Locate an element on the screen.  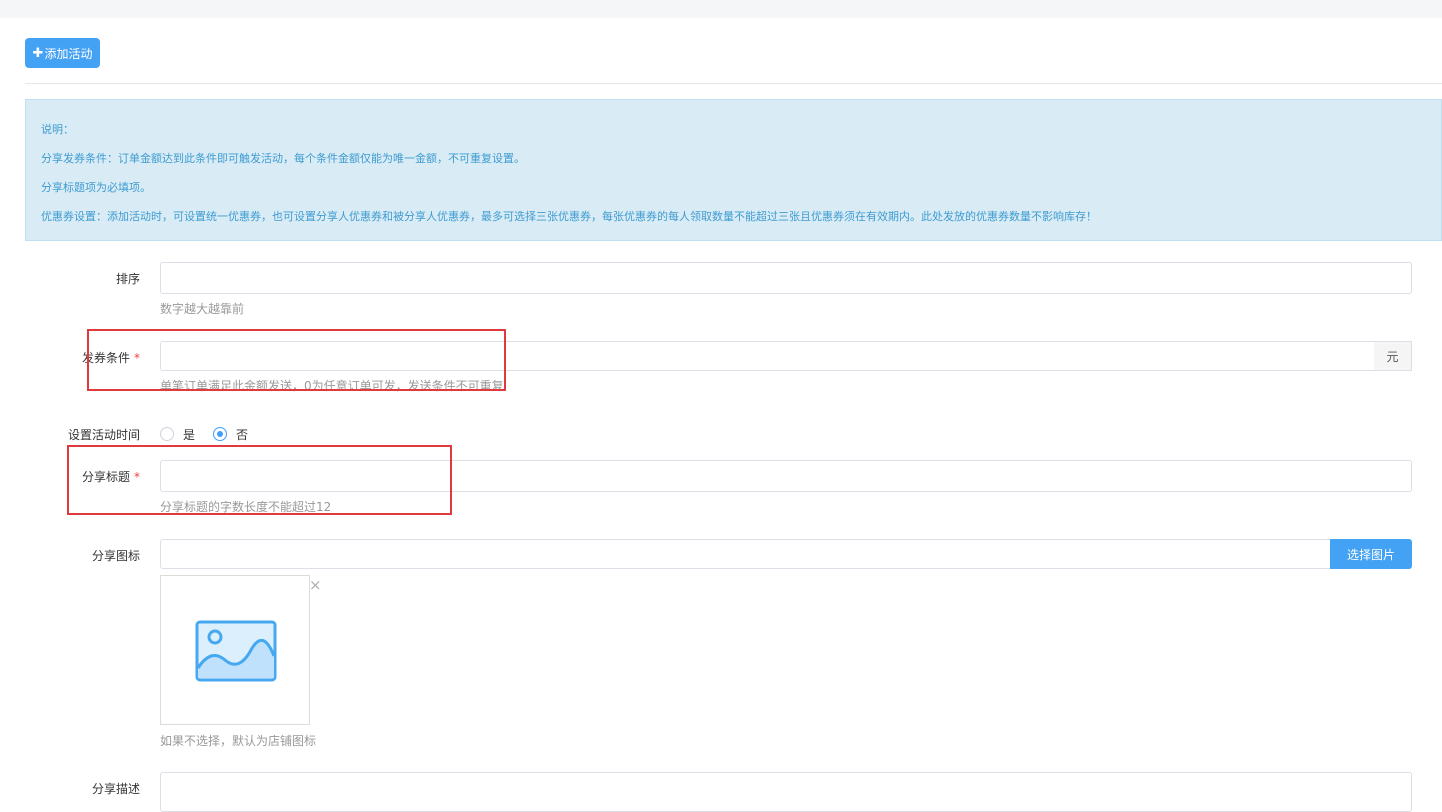
radio-yes is located at coordinates (167, 434).